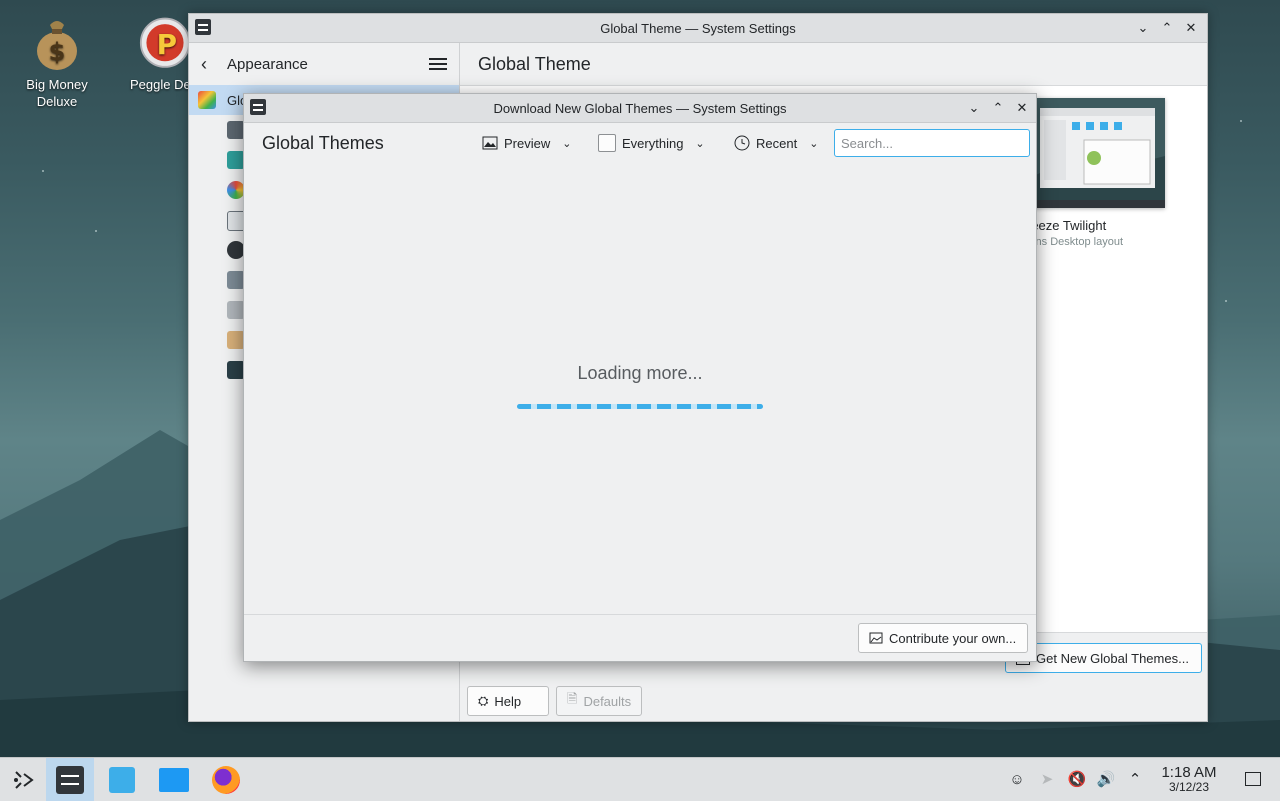  I want to click on help-button: ⛭ Help, so click(508, 701).